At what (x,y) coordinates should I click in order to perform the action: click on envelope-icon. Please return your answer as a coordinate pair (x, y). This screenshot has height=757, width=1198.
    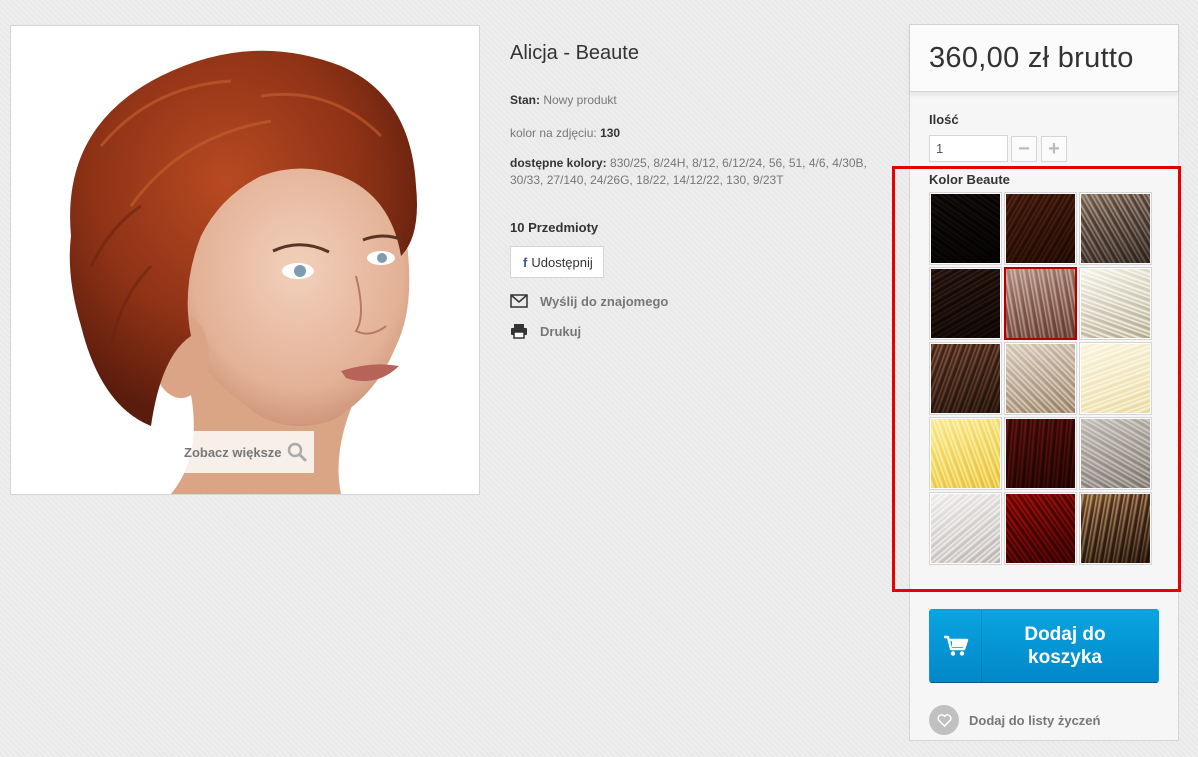
    Looking at the image, I should click on (519, 301).